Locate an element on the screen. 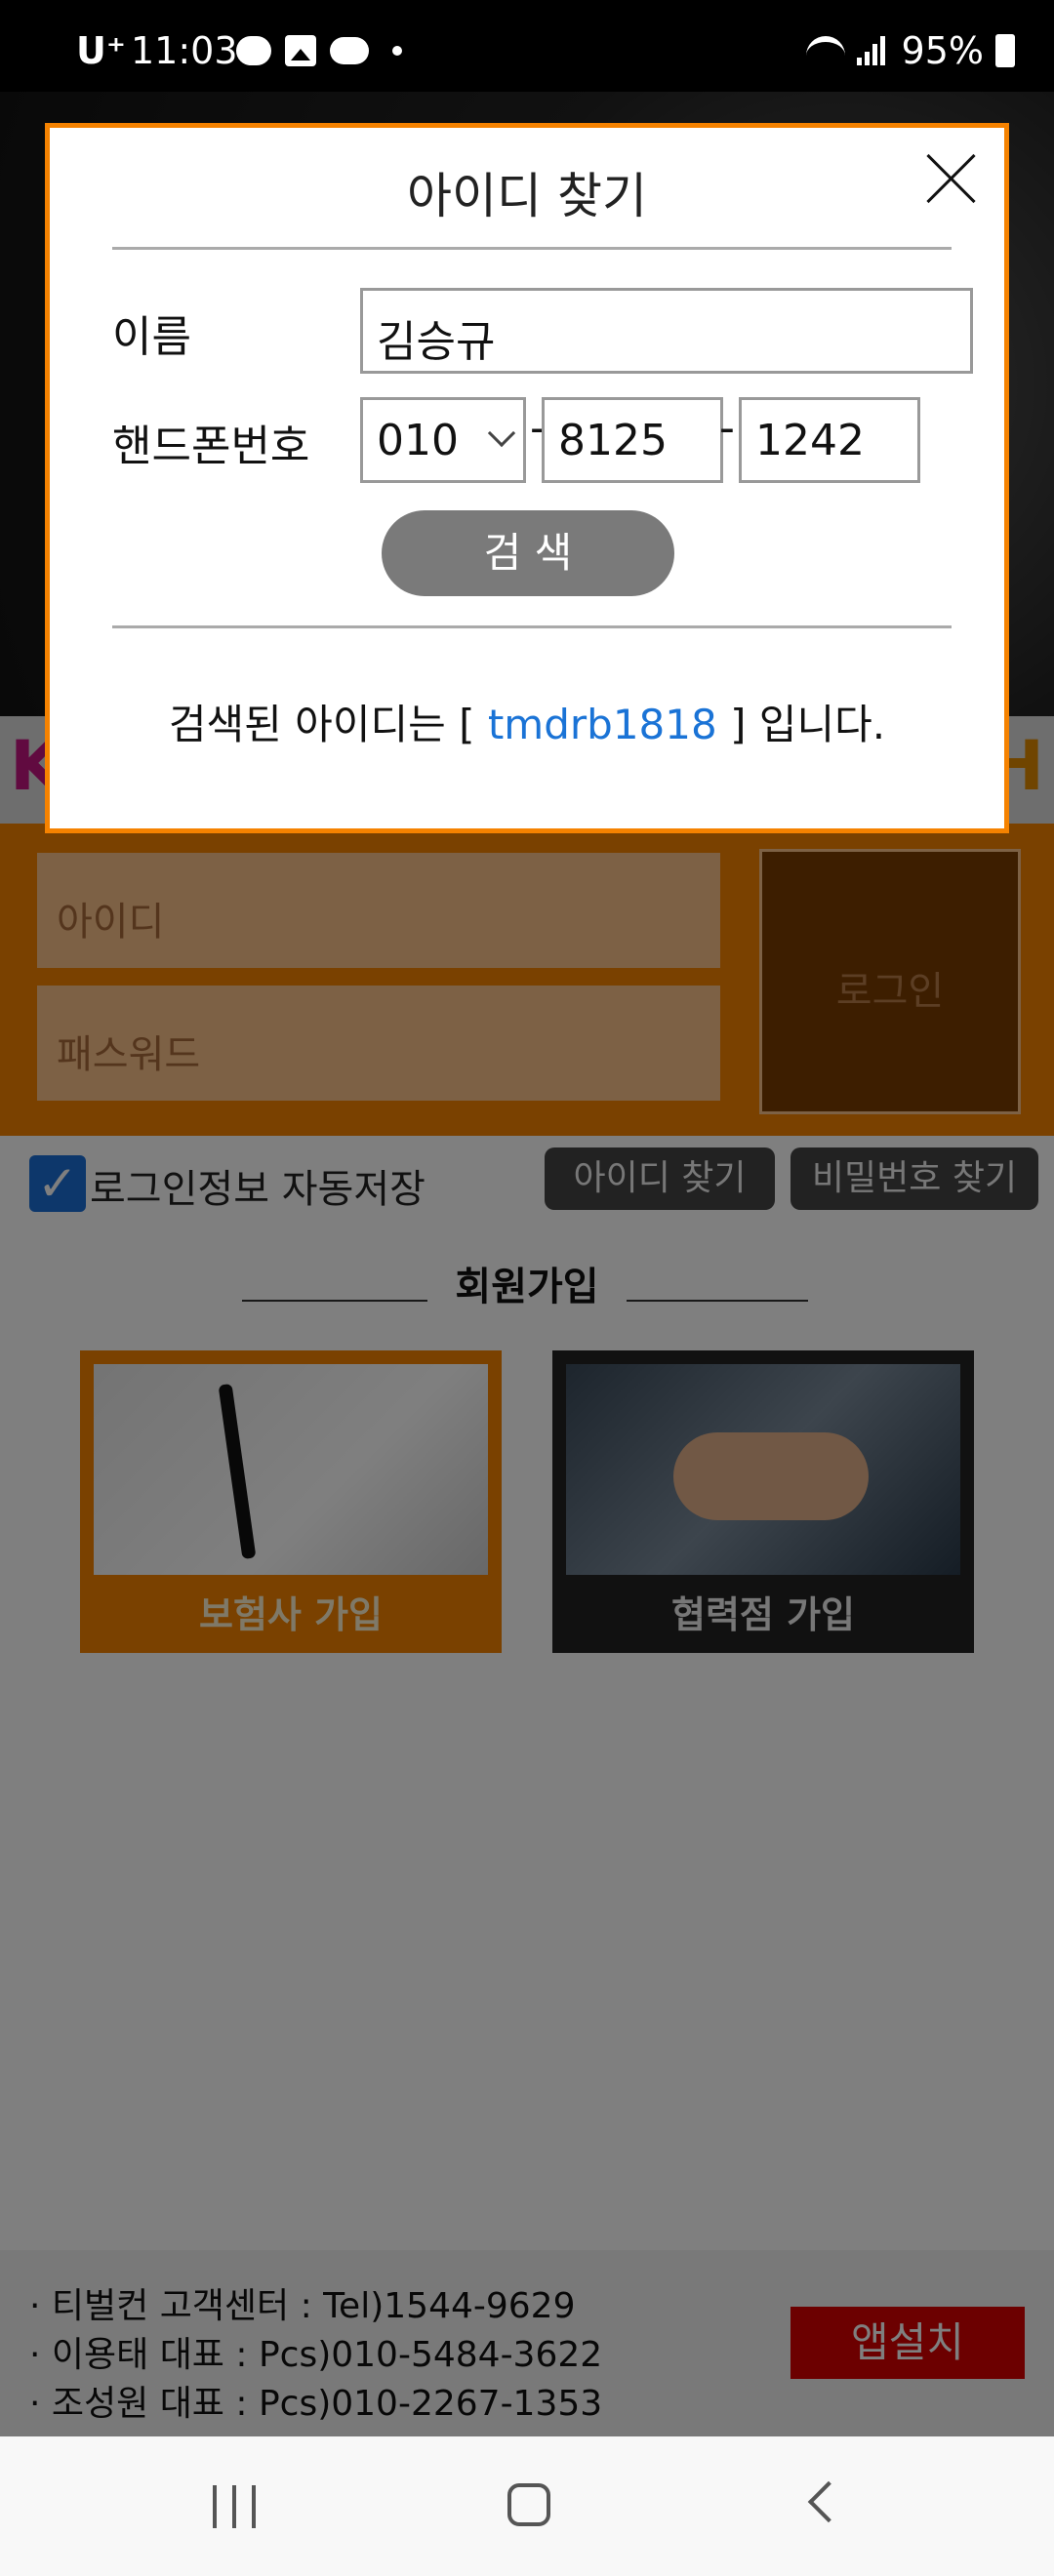 The height and width of the screenshot is (2576, 1054). close-icon is located at coordinates (952, 176).